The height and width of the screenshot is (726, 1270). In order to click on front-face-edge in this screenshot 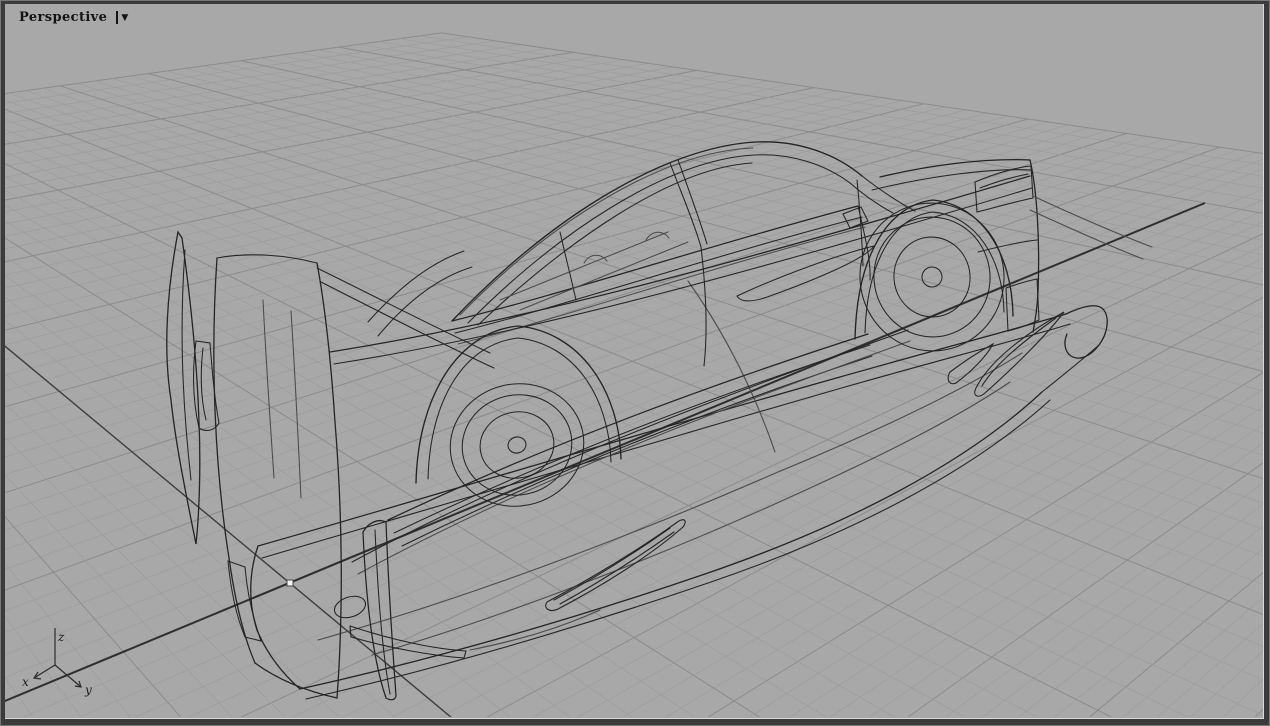, I will do `click(1034, 246)`.